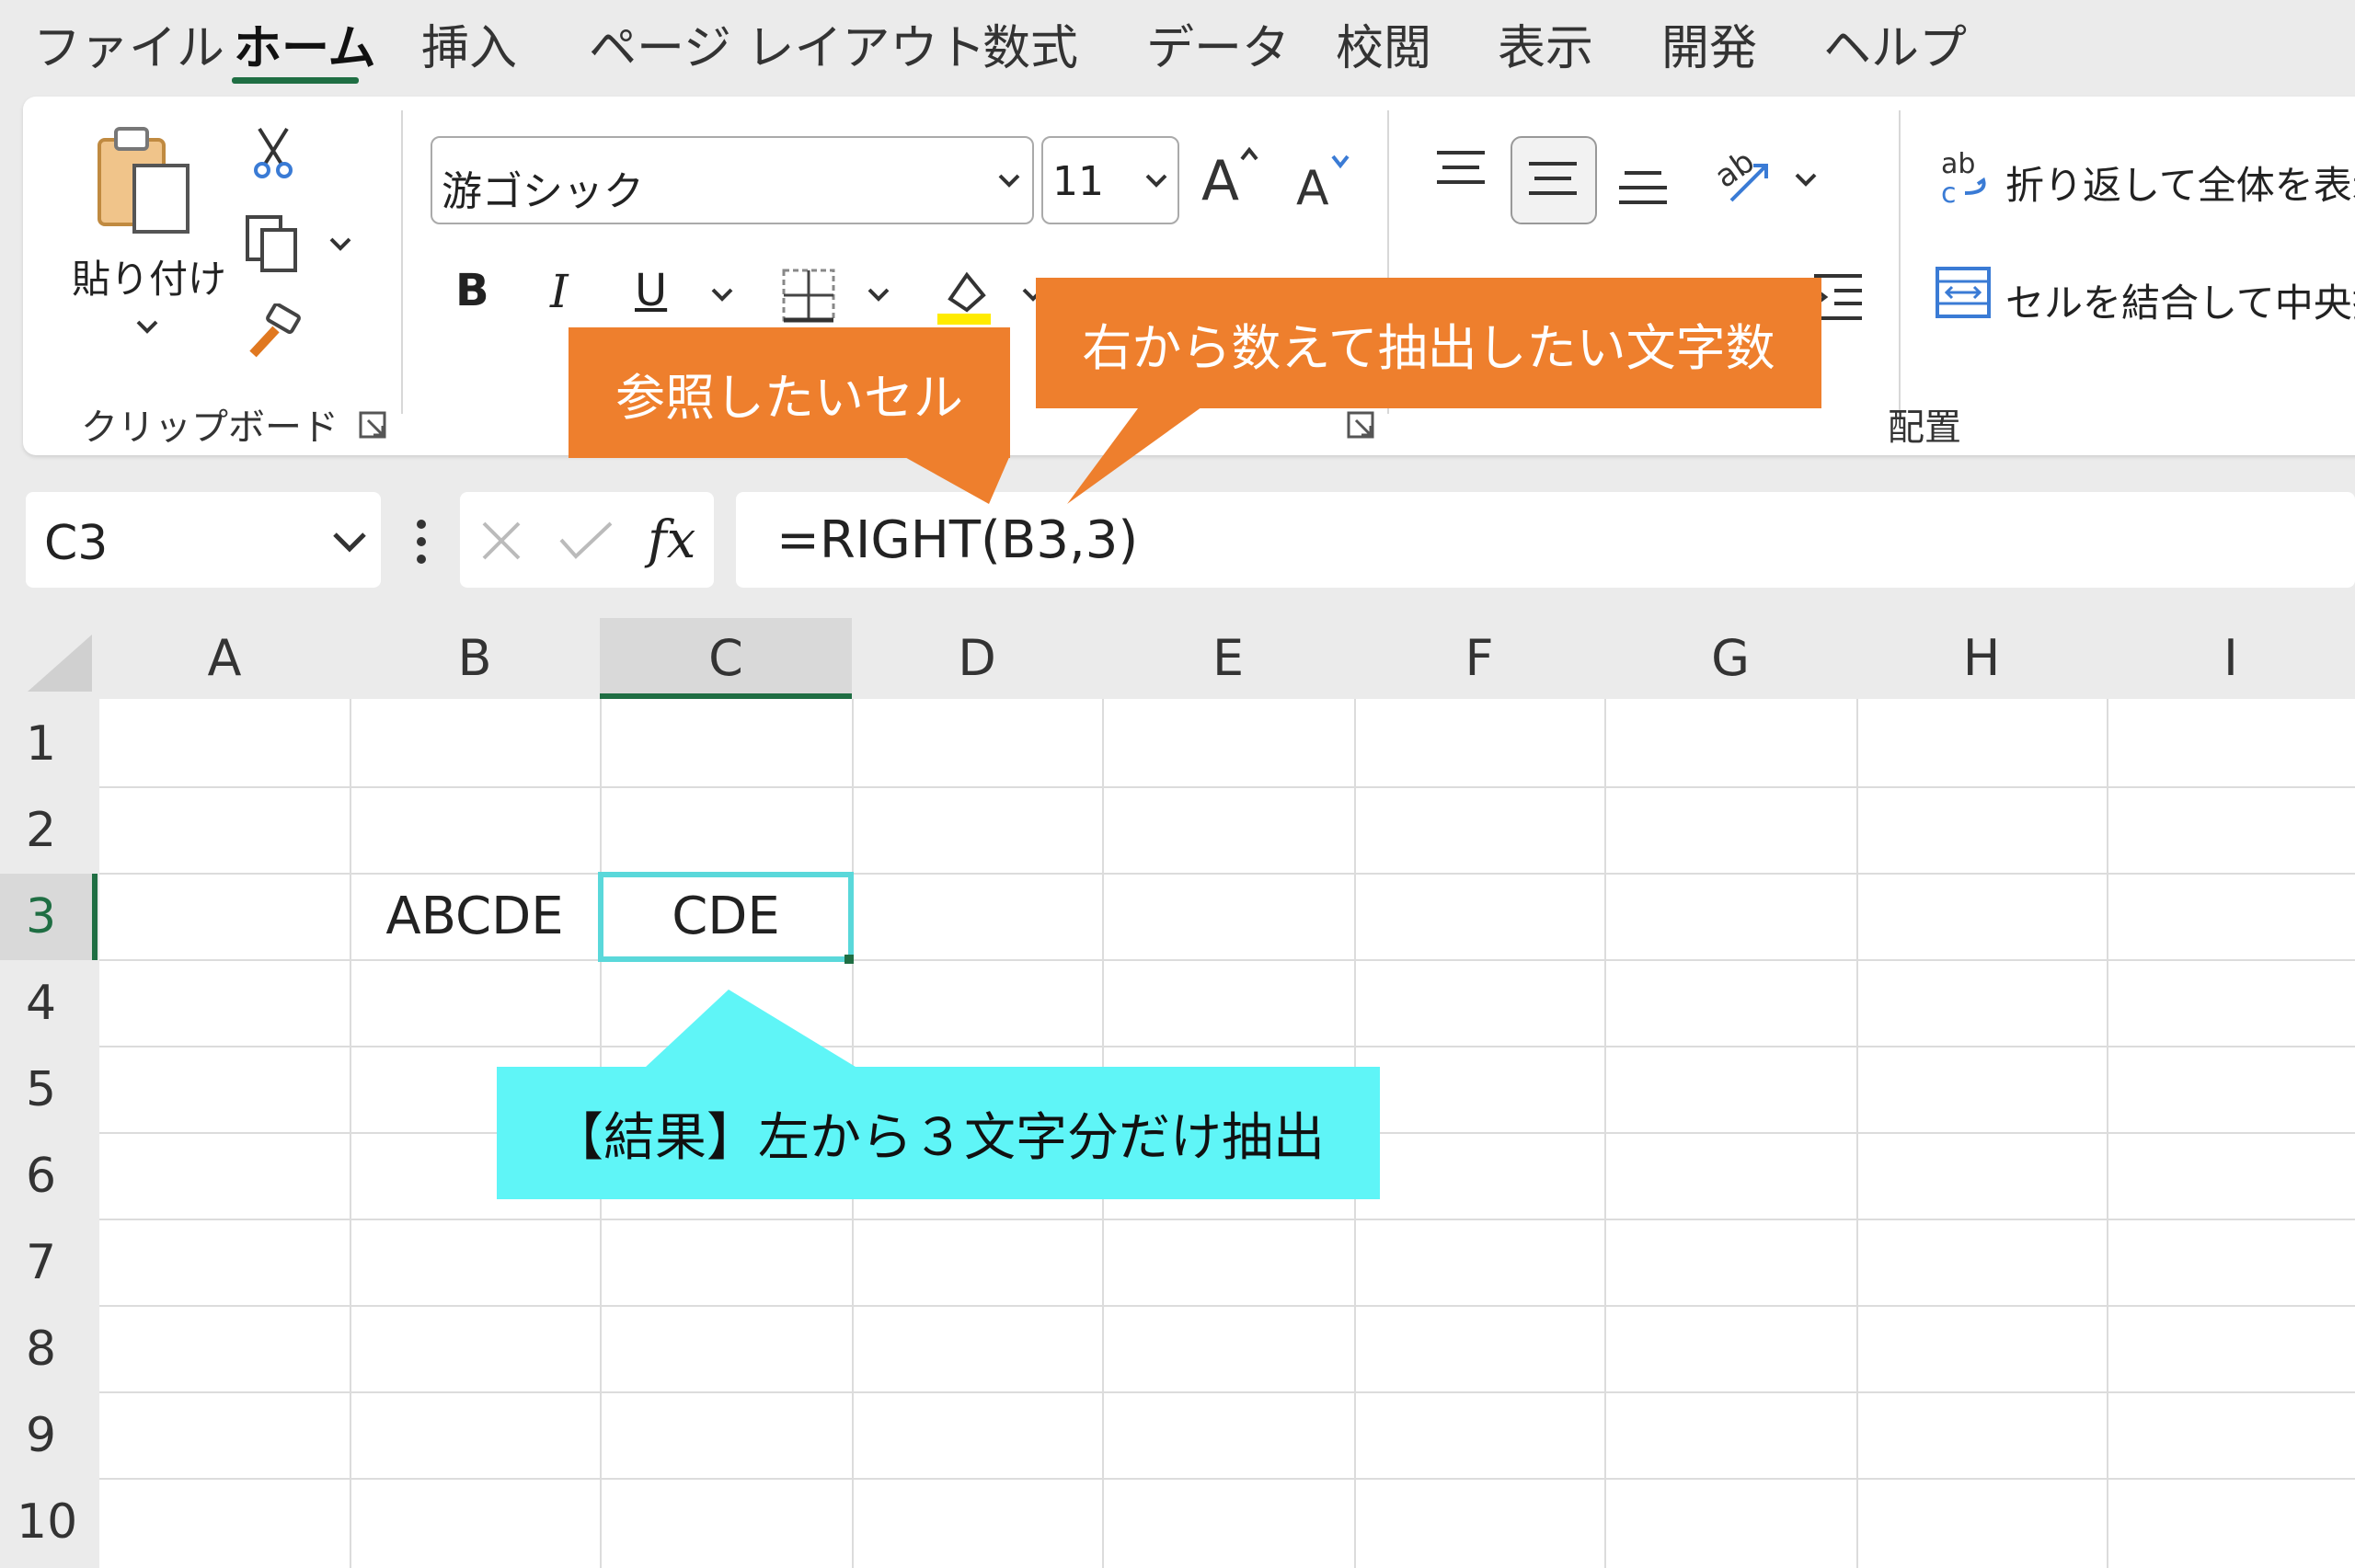 The image size is (2355, 1568). Describe the element at coordinates (938, 1133) in the screenshot. I see `callout-result: 【結果】左から３文字分だけ抽出` at that location.